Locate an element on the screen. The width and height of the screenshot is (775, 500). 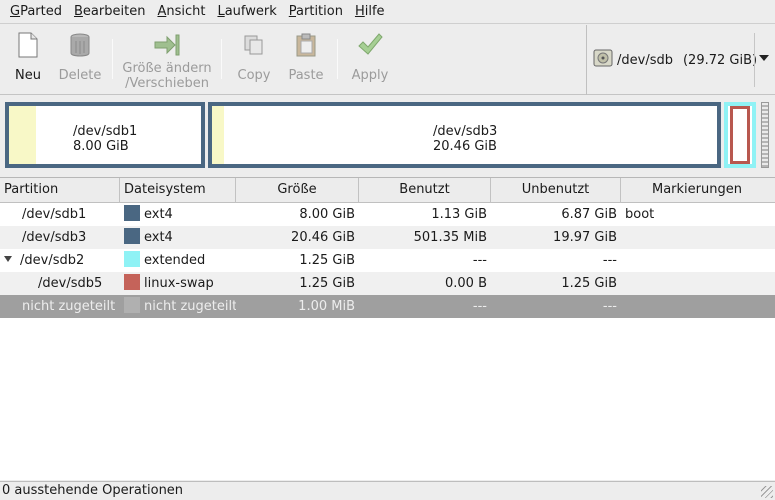
apply-button: Apply is located at coordinates (370, 61).